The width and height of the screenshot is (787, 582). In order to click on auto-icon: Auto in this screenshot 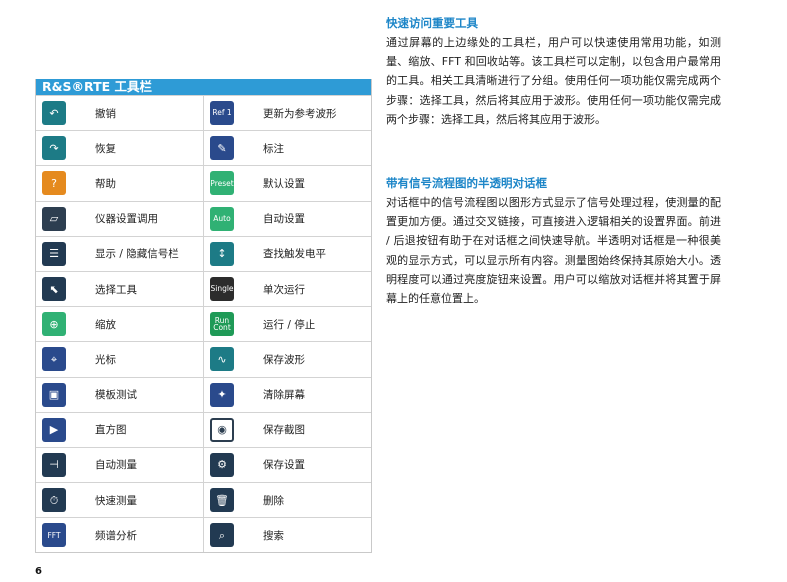, I will do `click(222, 218)`.